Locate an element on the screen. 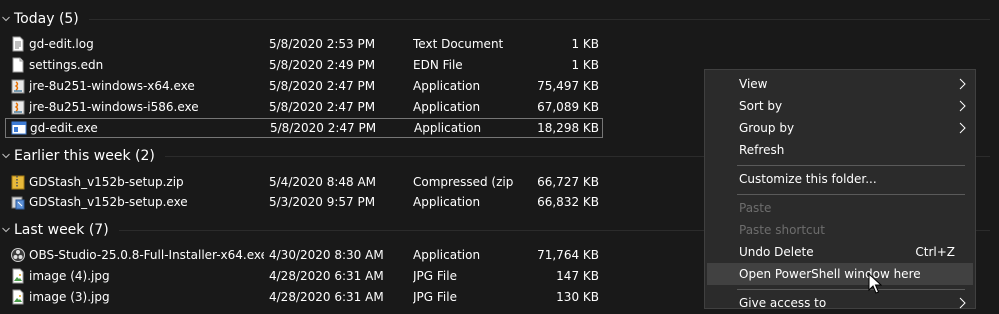 Image resolution: width=999 pixels, height=314 pixels. mouse-cursor-icon is located at coordinates (875, 283).